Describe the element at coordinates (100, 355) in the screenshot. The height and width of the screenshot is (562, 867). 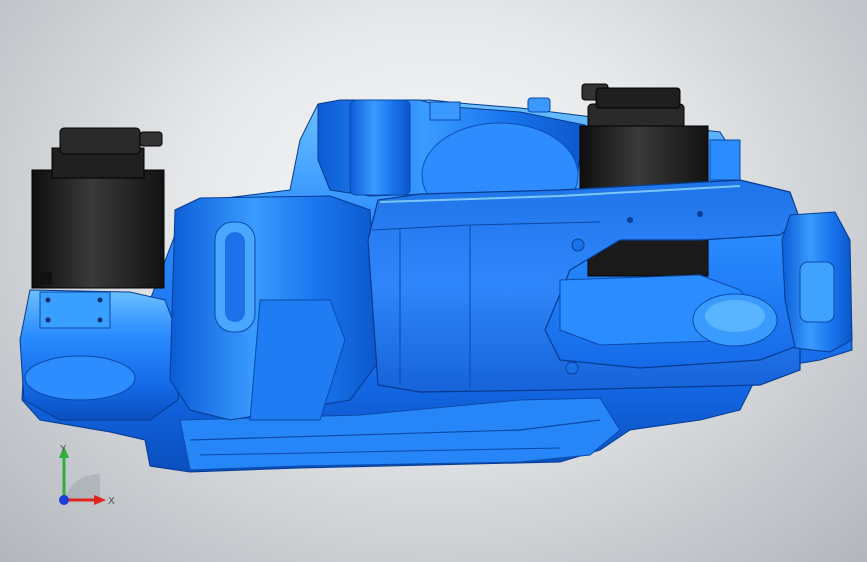
I see `left-gear-housing` at that location.